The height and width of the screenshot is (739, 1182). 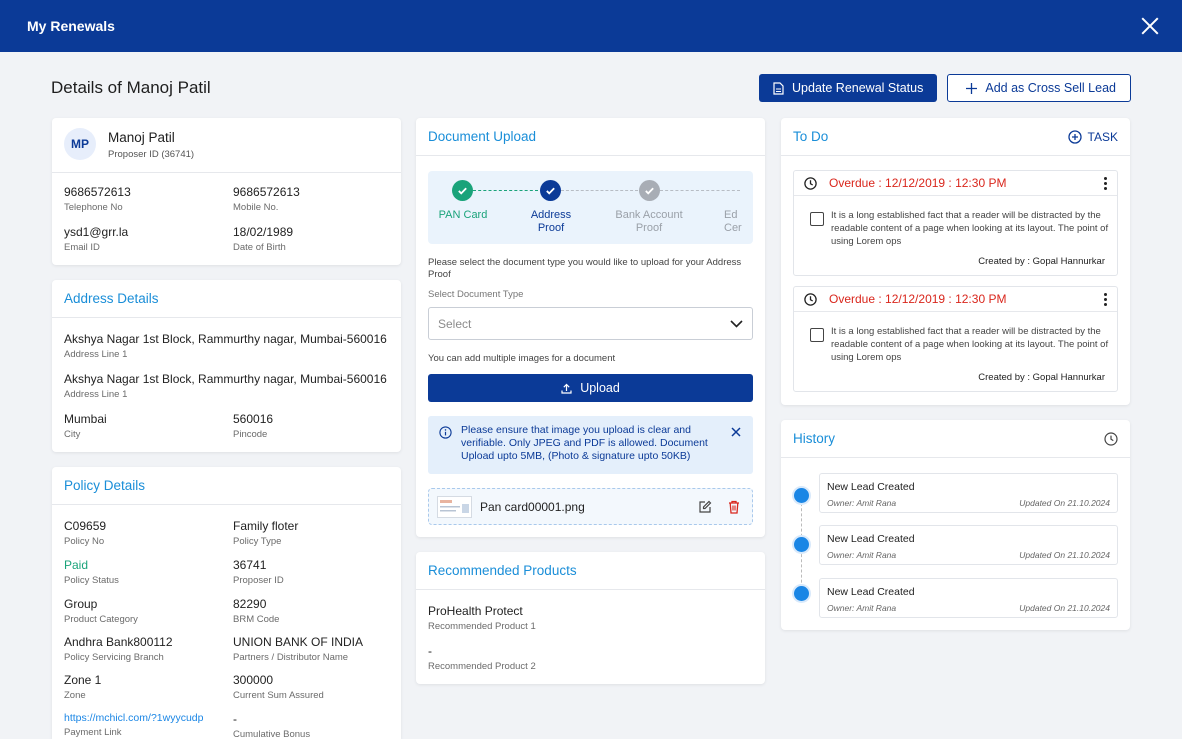 What do you see at coordinates (263, 232) in the screenshot?
I see `dob-value: 18/02/1989` at bounding box center [263, 232].